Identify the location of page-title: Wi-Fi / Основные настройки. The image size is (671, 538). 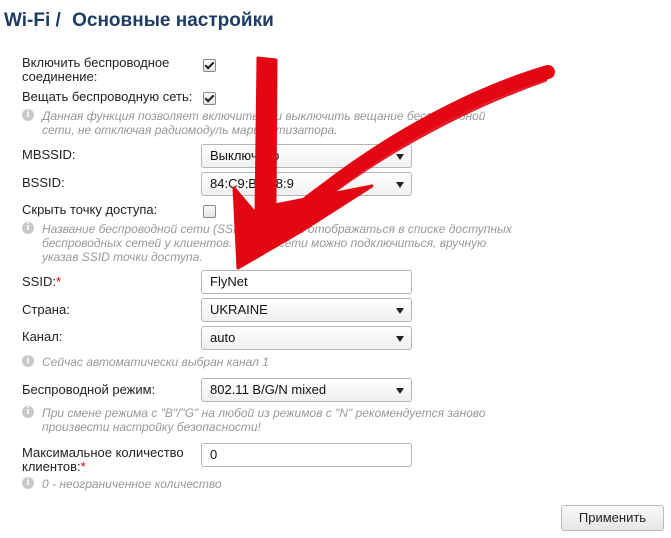
(139, 21).